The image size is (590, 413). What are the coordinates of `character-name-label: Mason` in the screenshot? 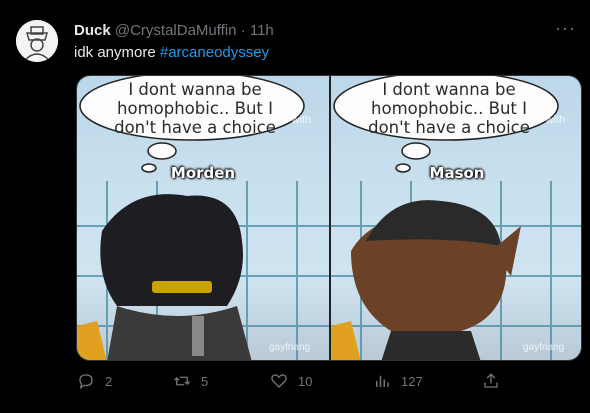 It's located at (457, 173).